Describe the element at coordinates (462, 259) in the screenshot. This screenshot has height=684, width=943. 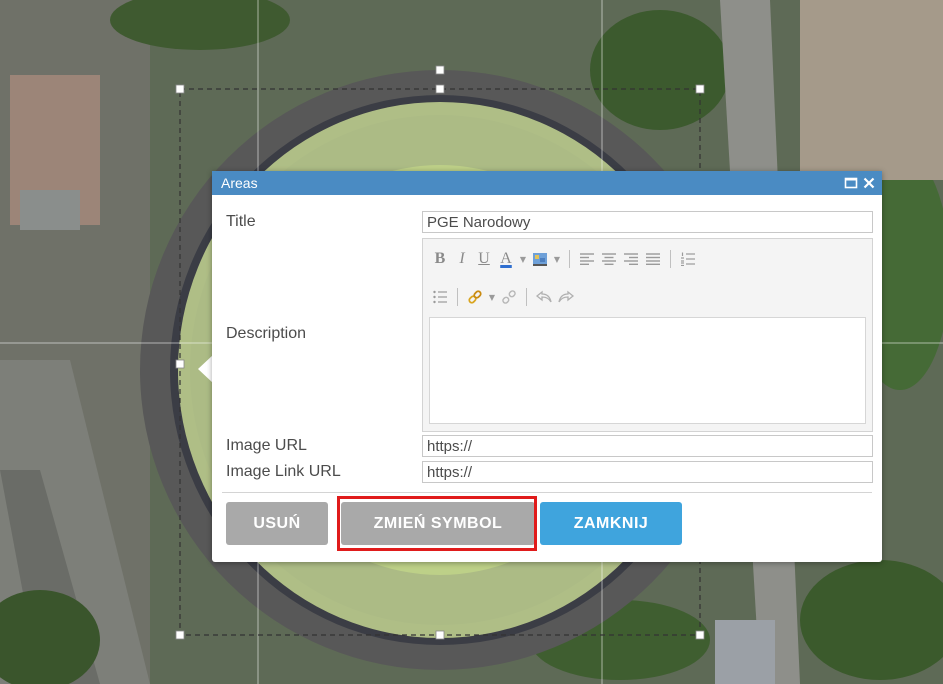
I see `italic-button: I` at that location.